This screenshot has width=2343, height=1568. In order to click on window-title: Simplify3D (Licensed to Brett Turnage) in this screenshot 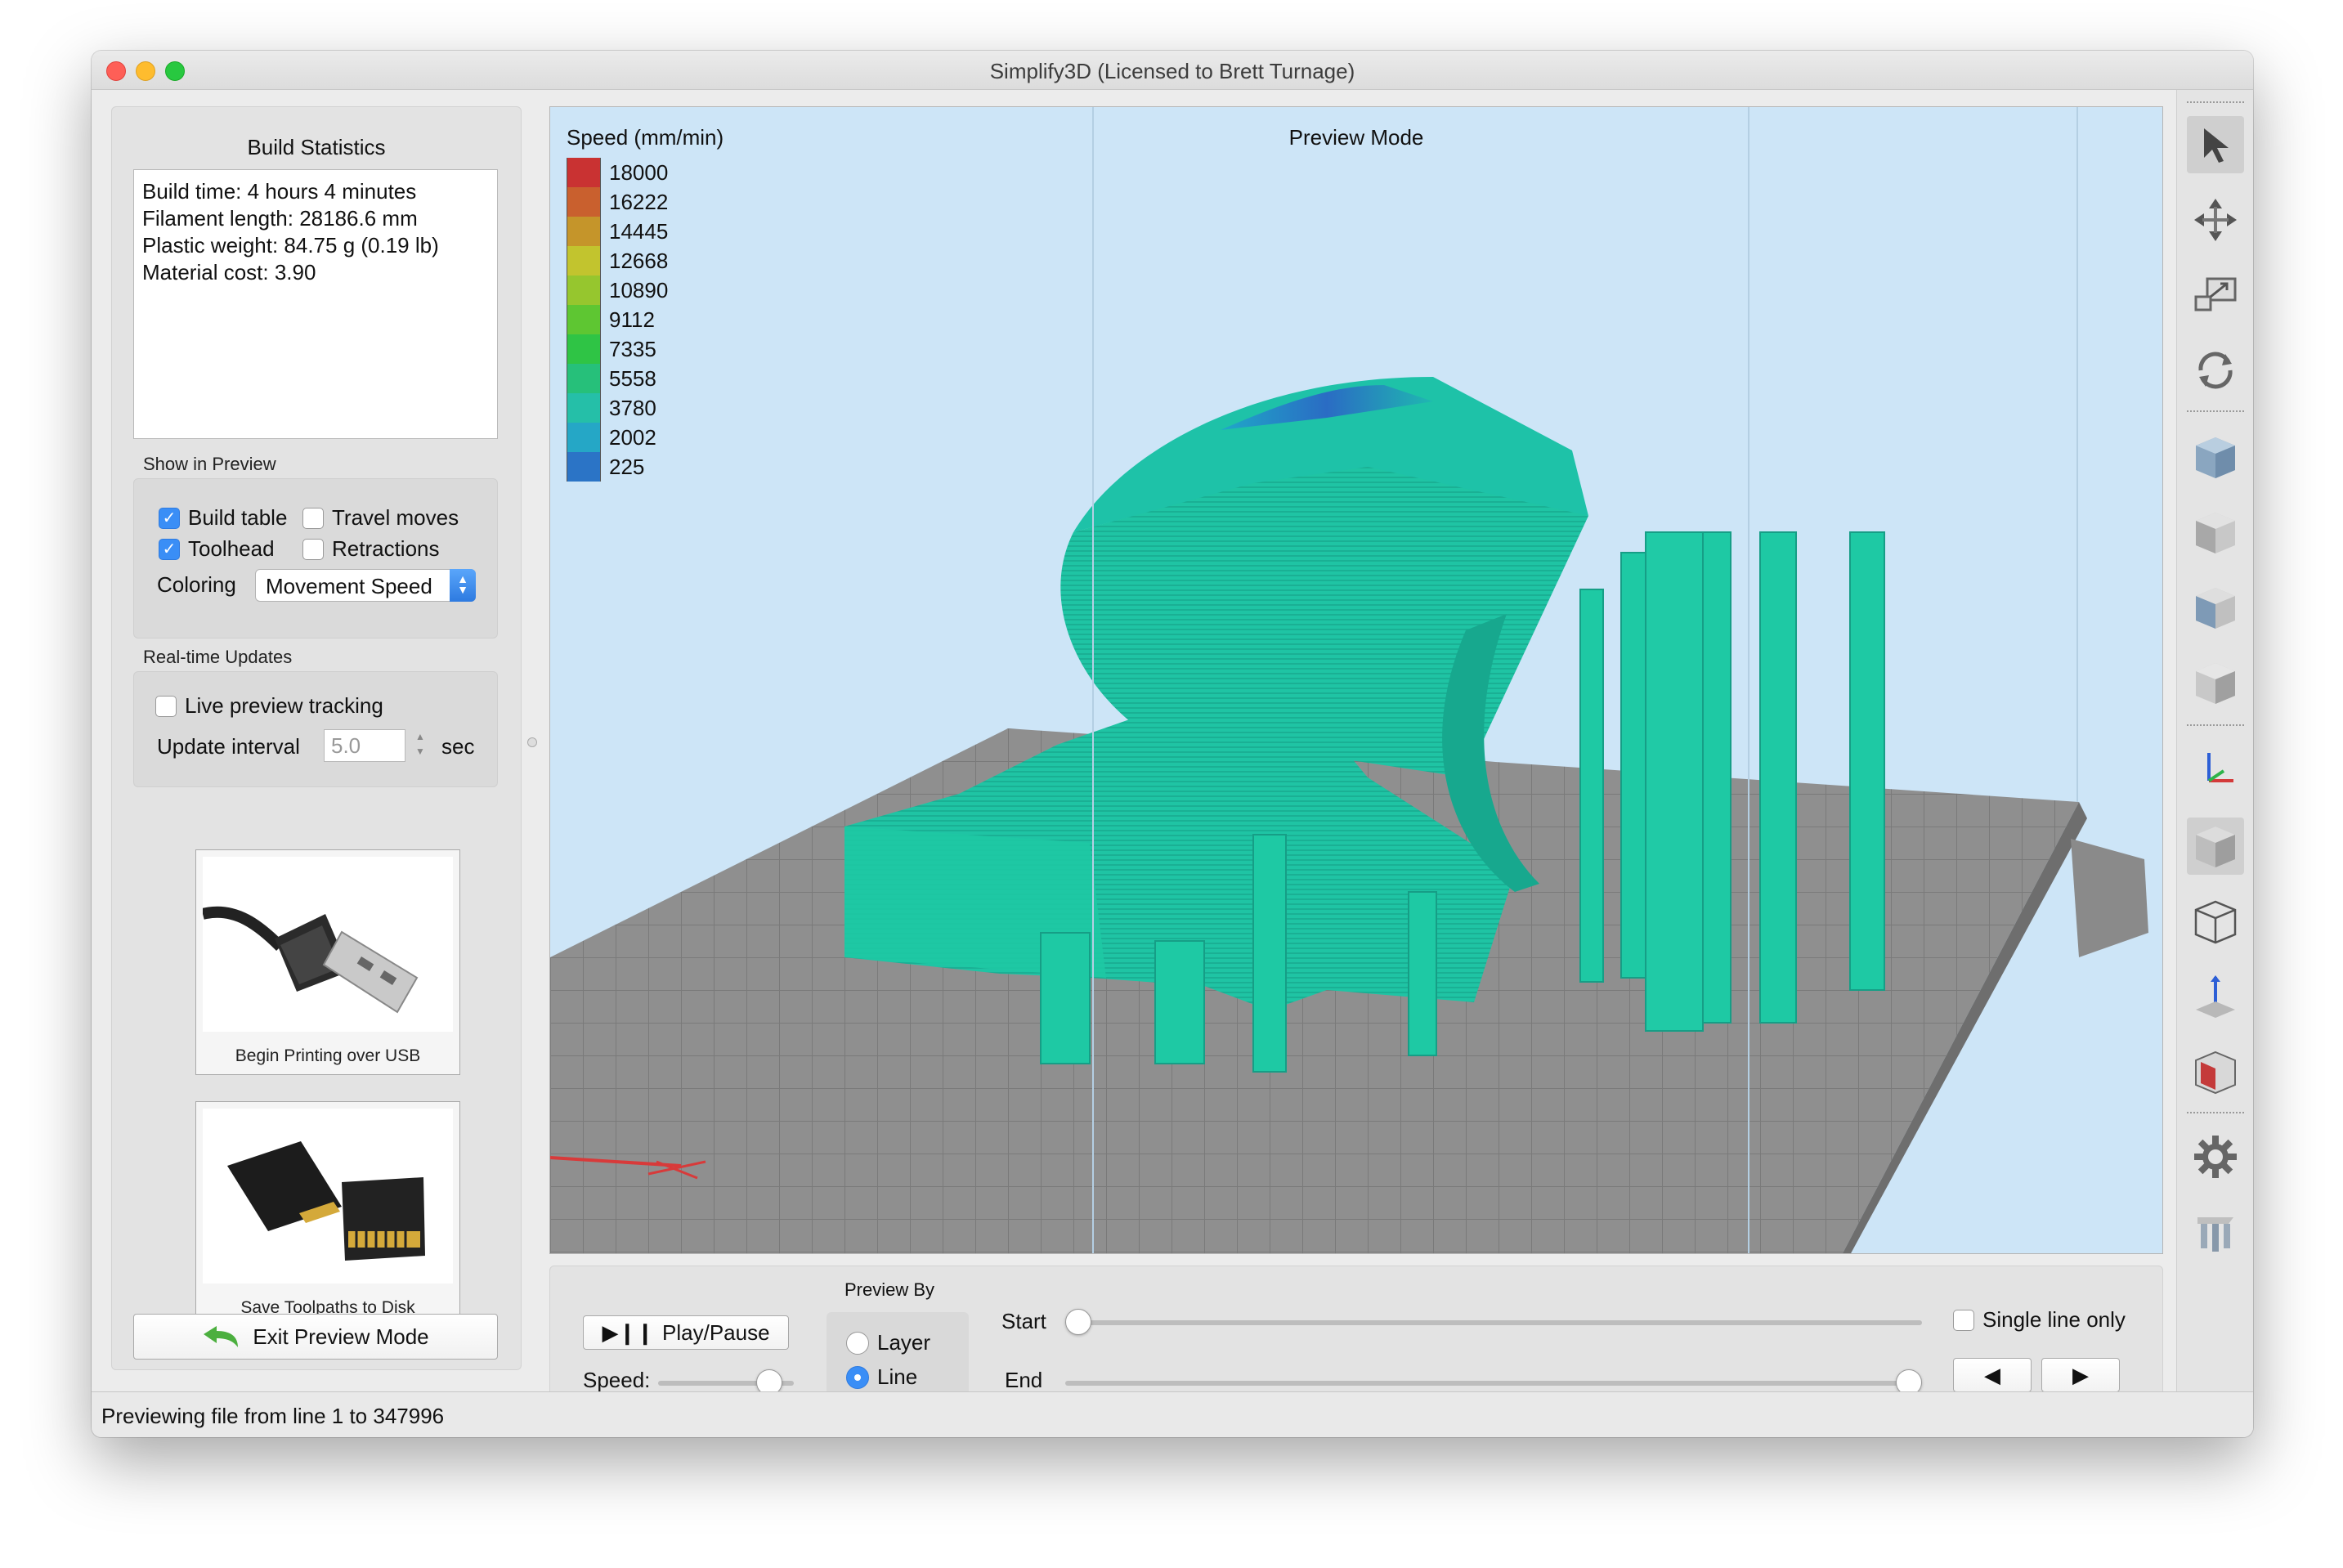, I will do `click(1172, 71)`.